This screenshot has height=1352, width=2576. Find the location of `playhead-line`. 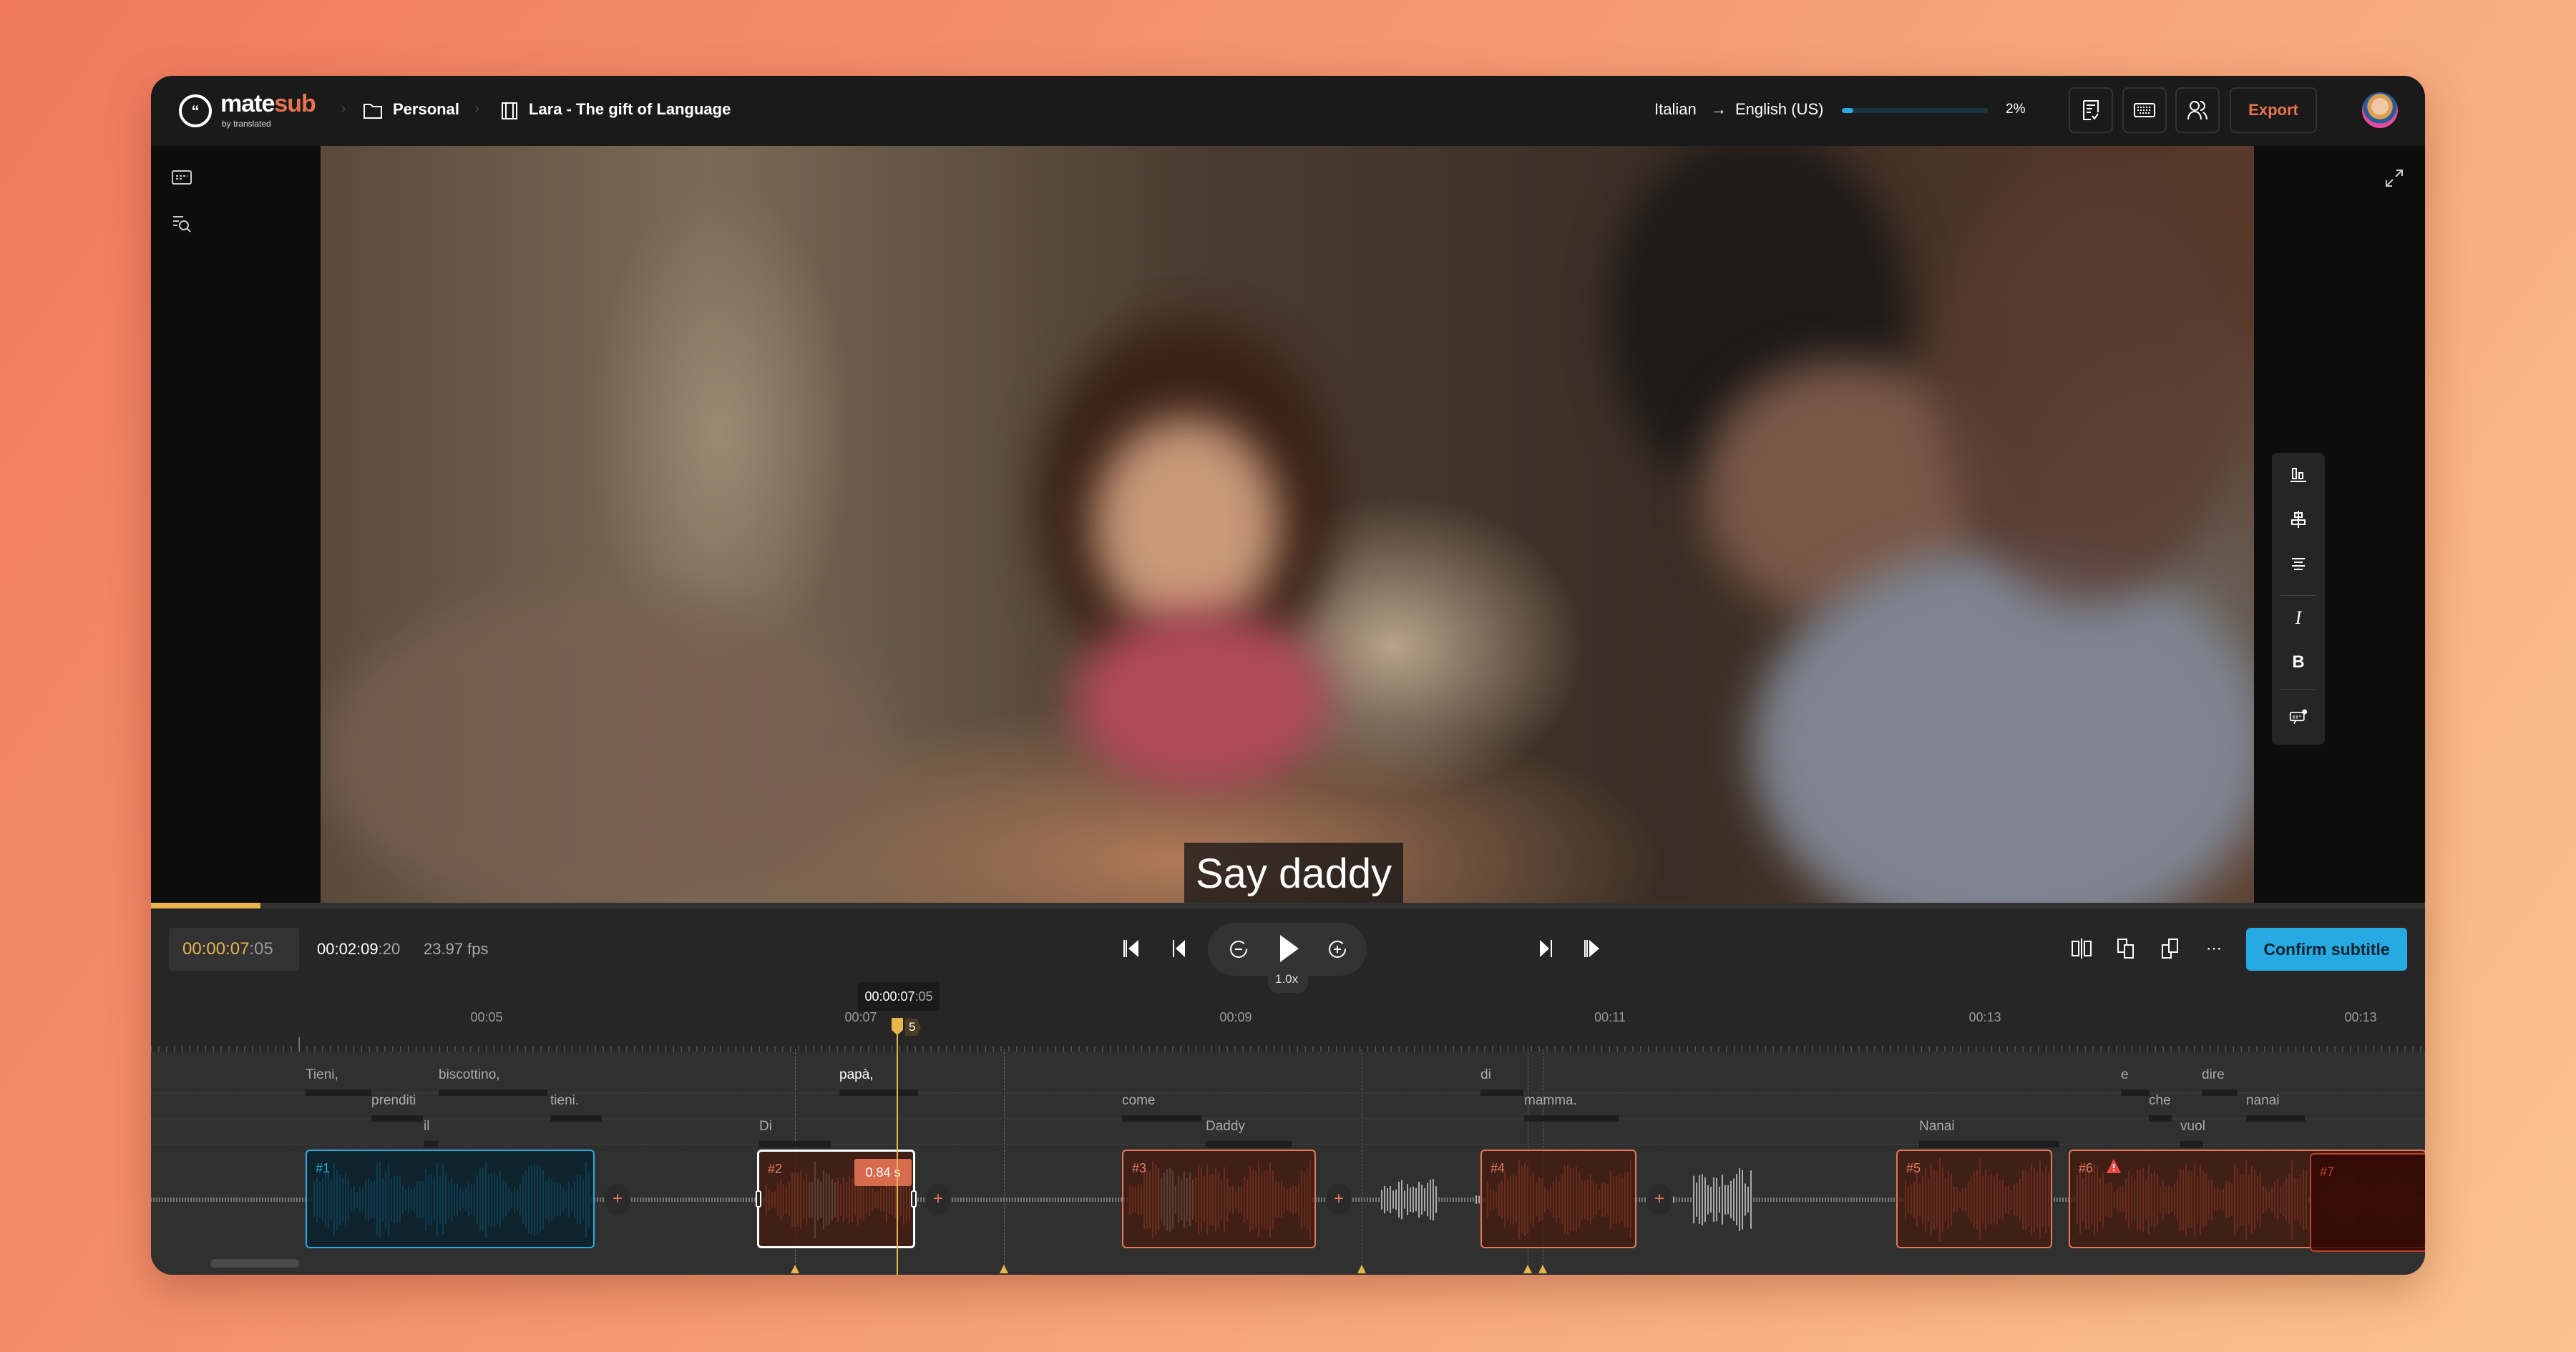

playhead-line is located at coordinates (897, 1151).